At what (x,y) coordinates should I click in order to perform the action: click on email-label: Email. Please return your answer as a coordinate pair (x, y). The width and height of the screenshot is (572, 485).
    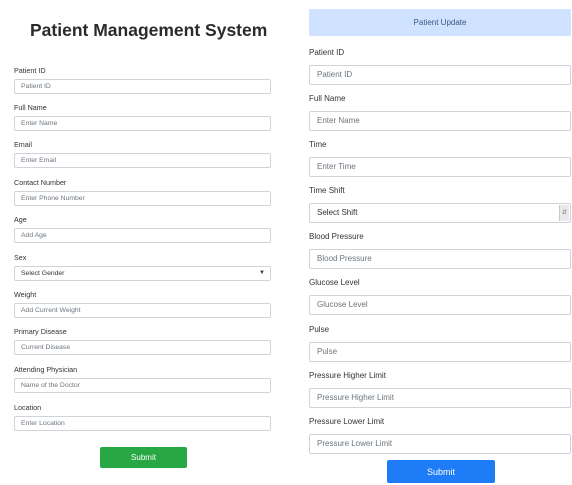
    Looking at the image, I should click on (23, 144).